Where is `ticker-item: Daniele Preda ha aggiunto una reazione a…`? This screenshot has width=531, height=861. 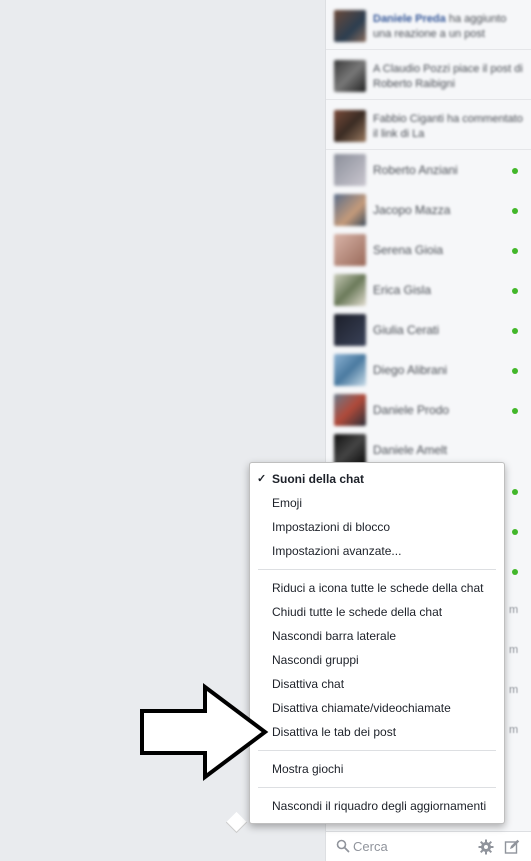 ticker-item: Daniele Preda ha aggiunto una reazione a… is located at coordinates (428, 25).